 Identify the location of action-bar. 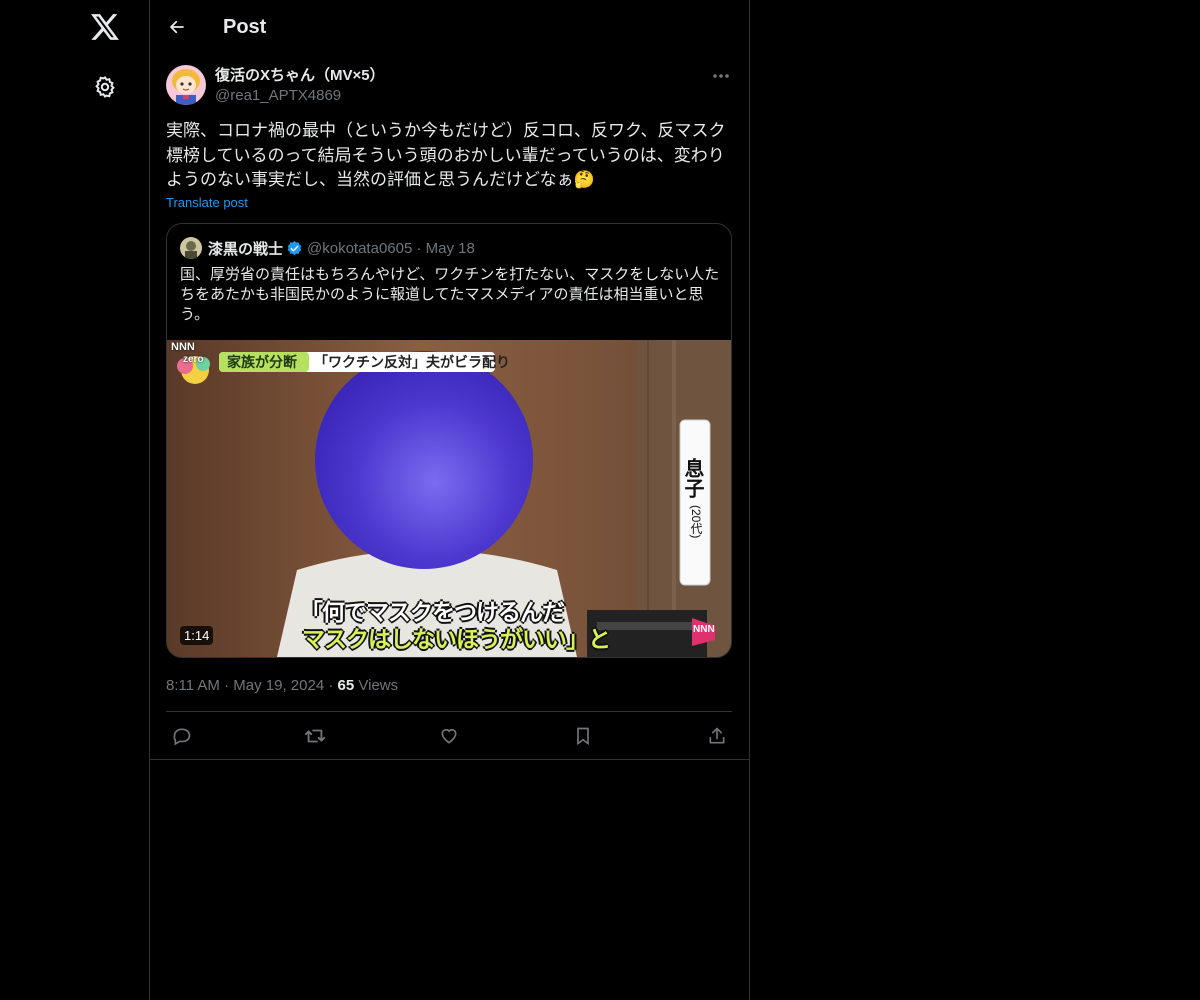
(449, 735).